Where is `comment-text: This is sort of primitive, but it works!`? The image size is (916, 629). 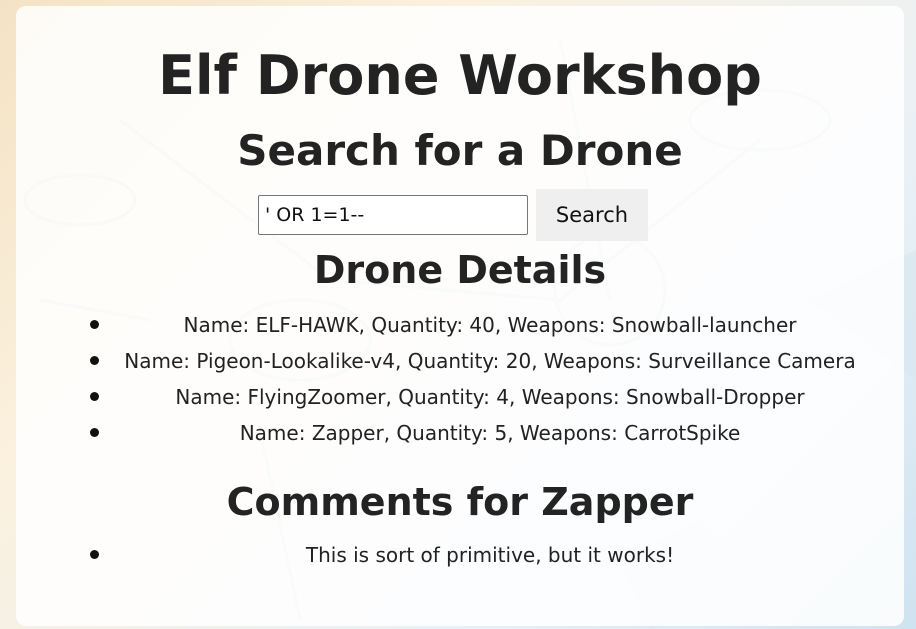
comment-text: This is sort of primitive, but it works! is located at coordinates (490, 555).